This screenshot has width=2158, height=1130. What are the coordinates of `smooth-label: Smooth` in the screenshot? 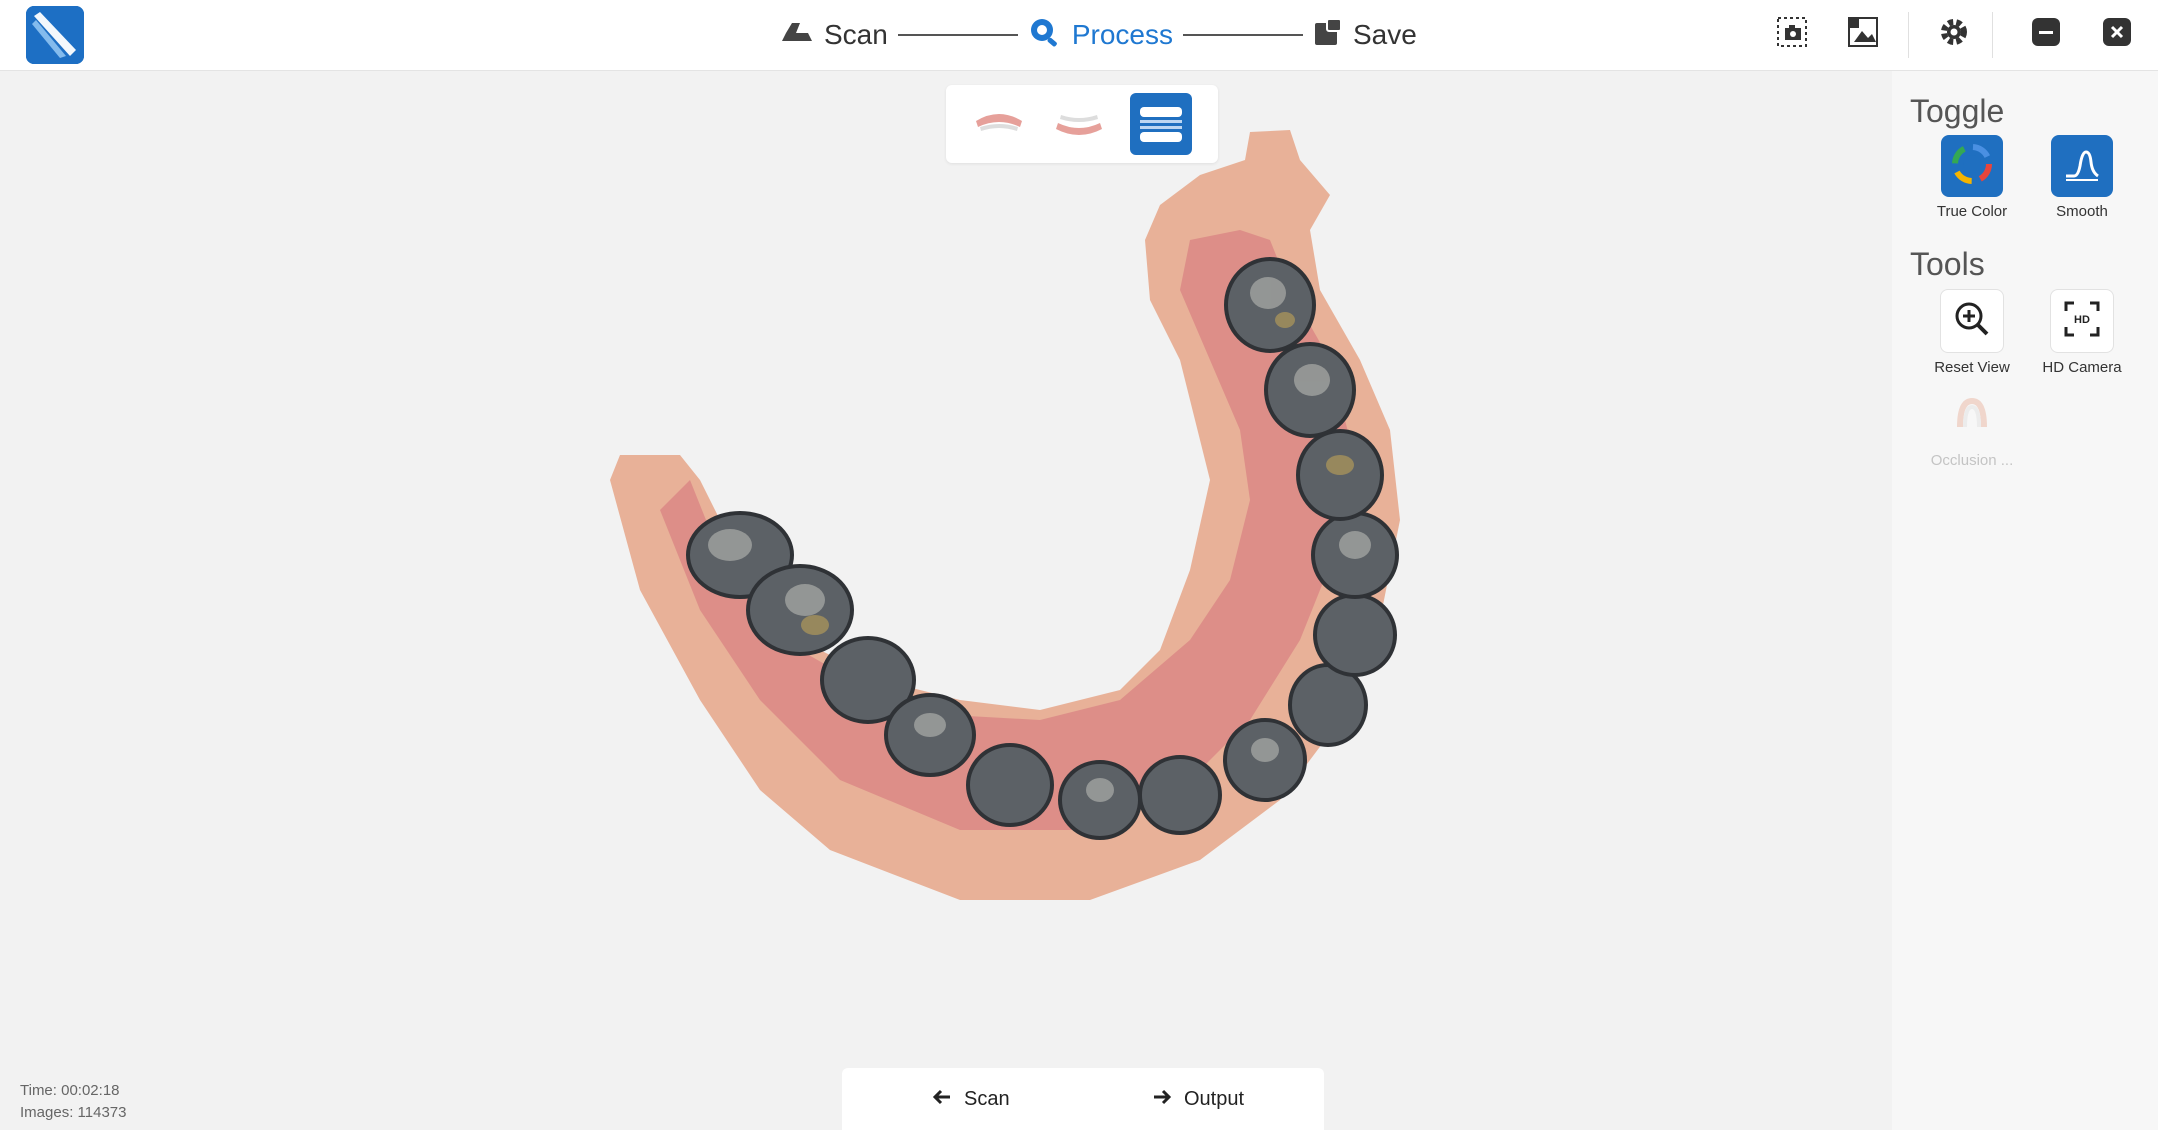 It's located at (2082, 211).